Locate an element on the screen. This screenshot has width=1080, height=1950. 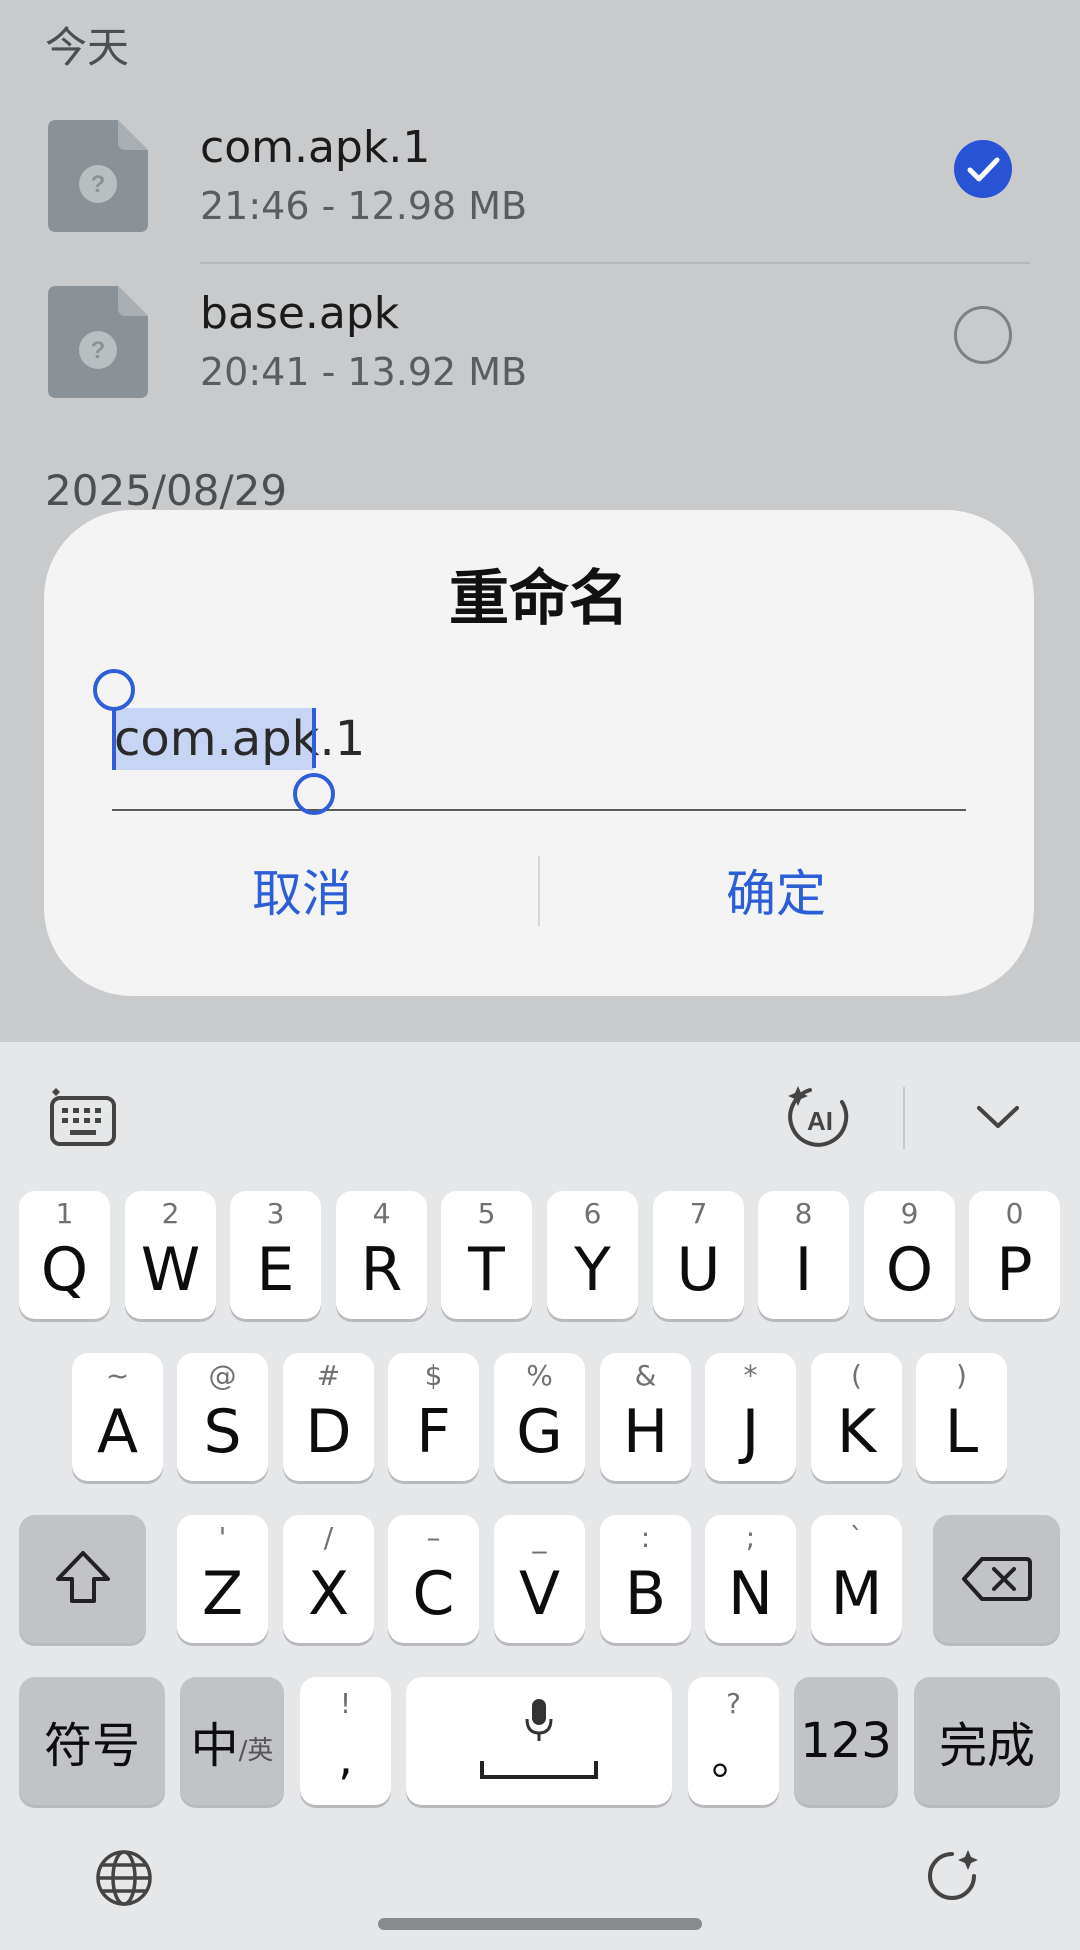
key-label: 123 is located at coordinates (846, 1741).